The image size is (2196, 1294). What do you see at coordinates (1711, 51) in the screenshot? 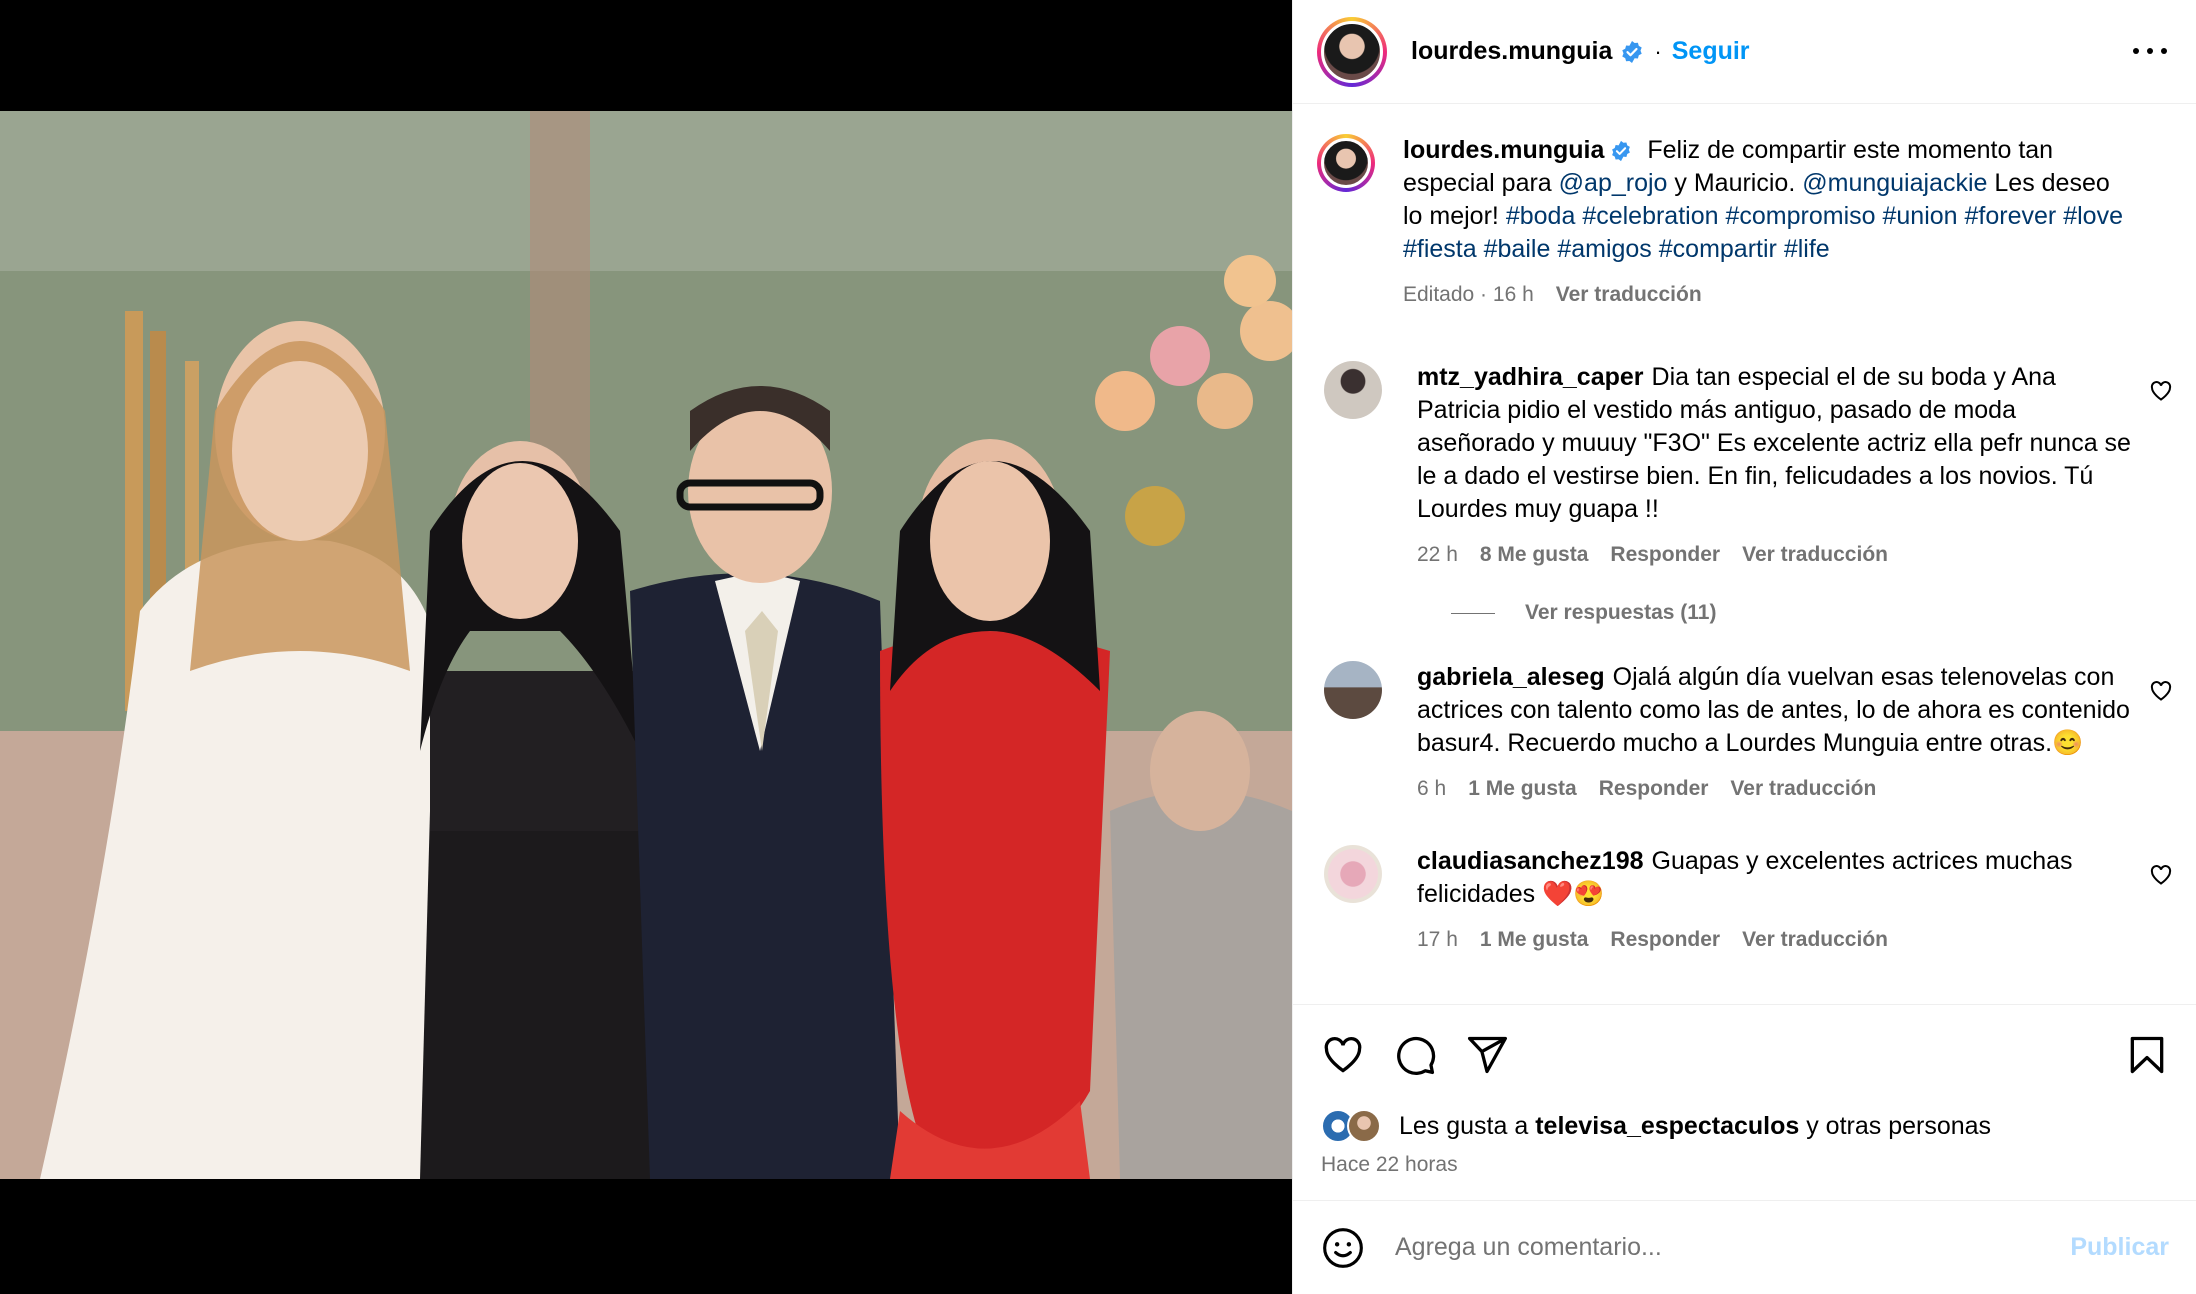
I see `follow-button: Seguir` at bounding box center [1711, 51].